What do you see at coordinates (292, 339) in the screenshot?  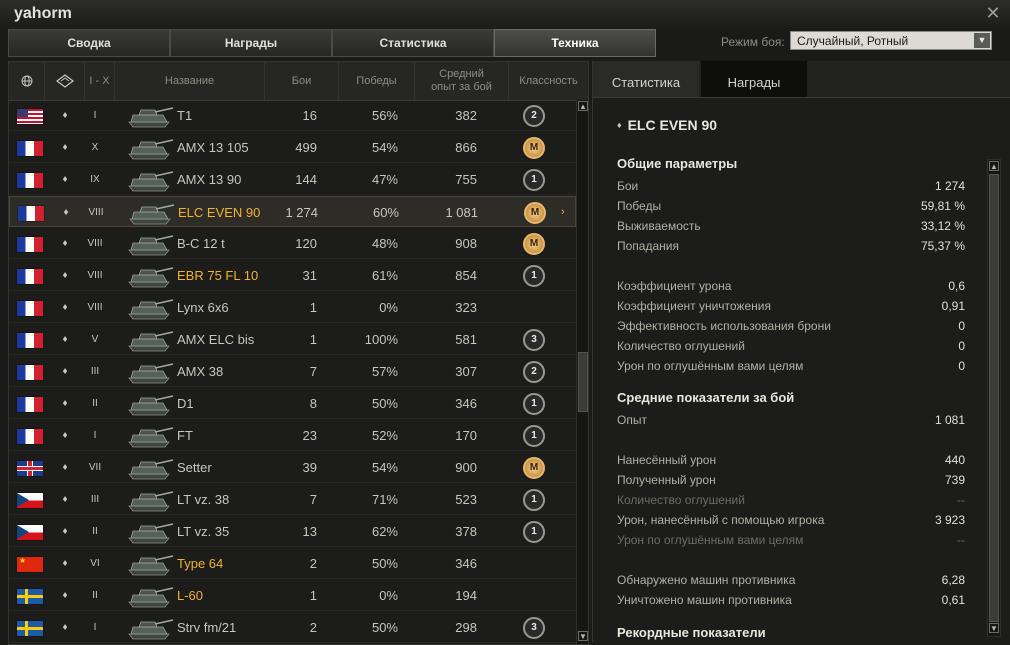 I see `table-row: ♦ V AMX ELC bis 1 100% 581 3` at bounding box center [292, 339].